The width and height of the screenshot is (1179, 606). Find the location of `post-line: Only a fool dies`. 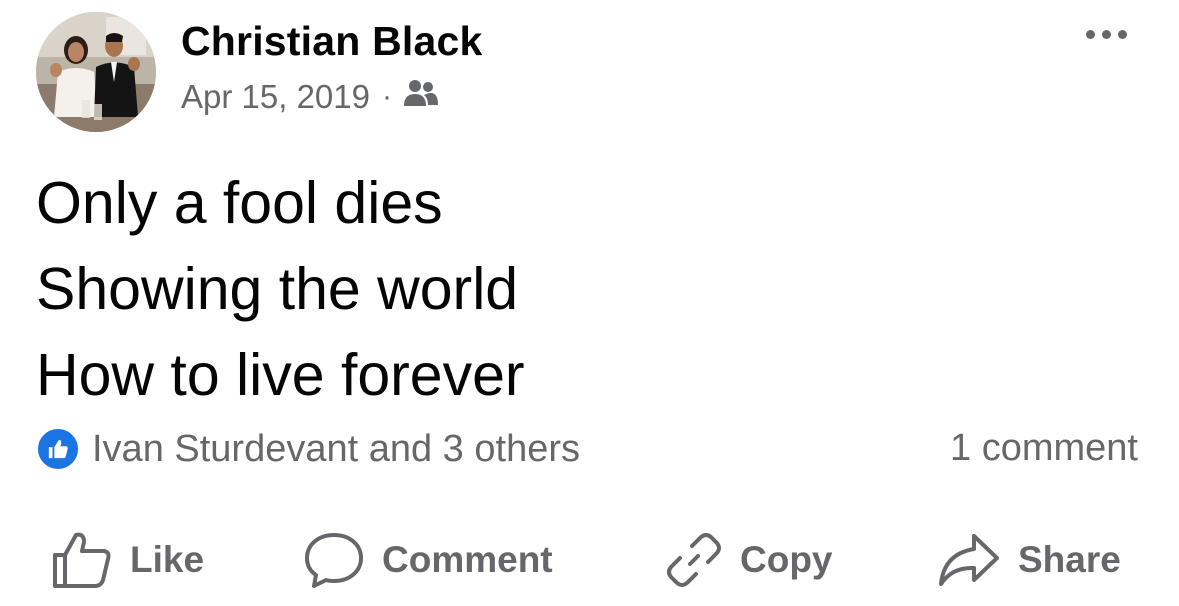

post-line: Only a fool dies is located at coordinates (239, 203).